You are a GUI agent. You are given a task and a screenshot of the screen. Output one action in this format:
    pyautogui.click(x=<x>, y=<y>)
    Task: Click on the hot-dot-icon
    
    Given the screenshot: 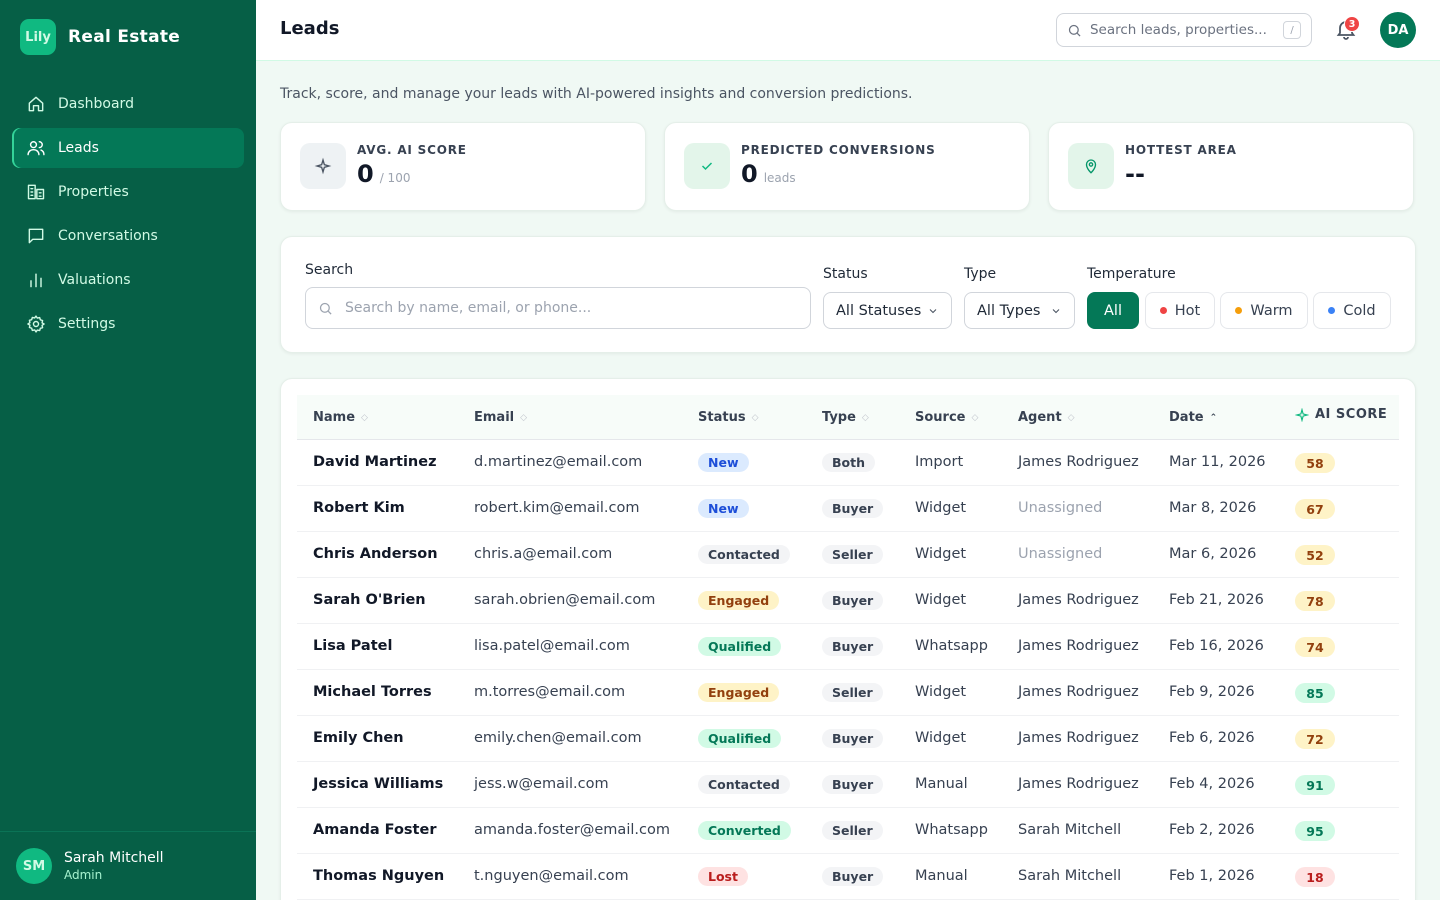 What is the action you would take?
    pyautogui.click(x=1163, y=310)
    